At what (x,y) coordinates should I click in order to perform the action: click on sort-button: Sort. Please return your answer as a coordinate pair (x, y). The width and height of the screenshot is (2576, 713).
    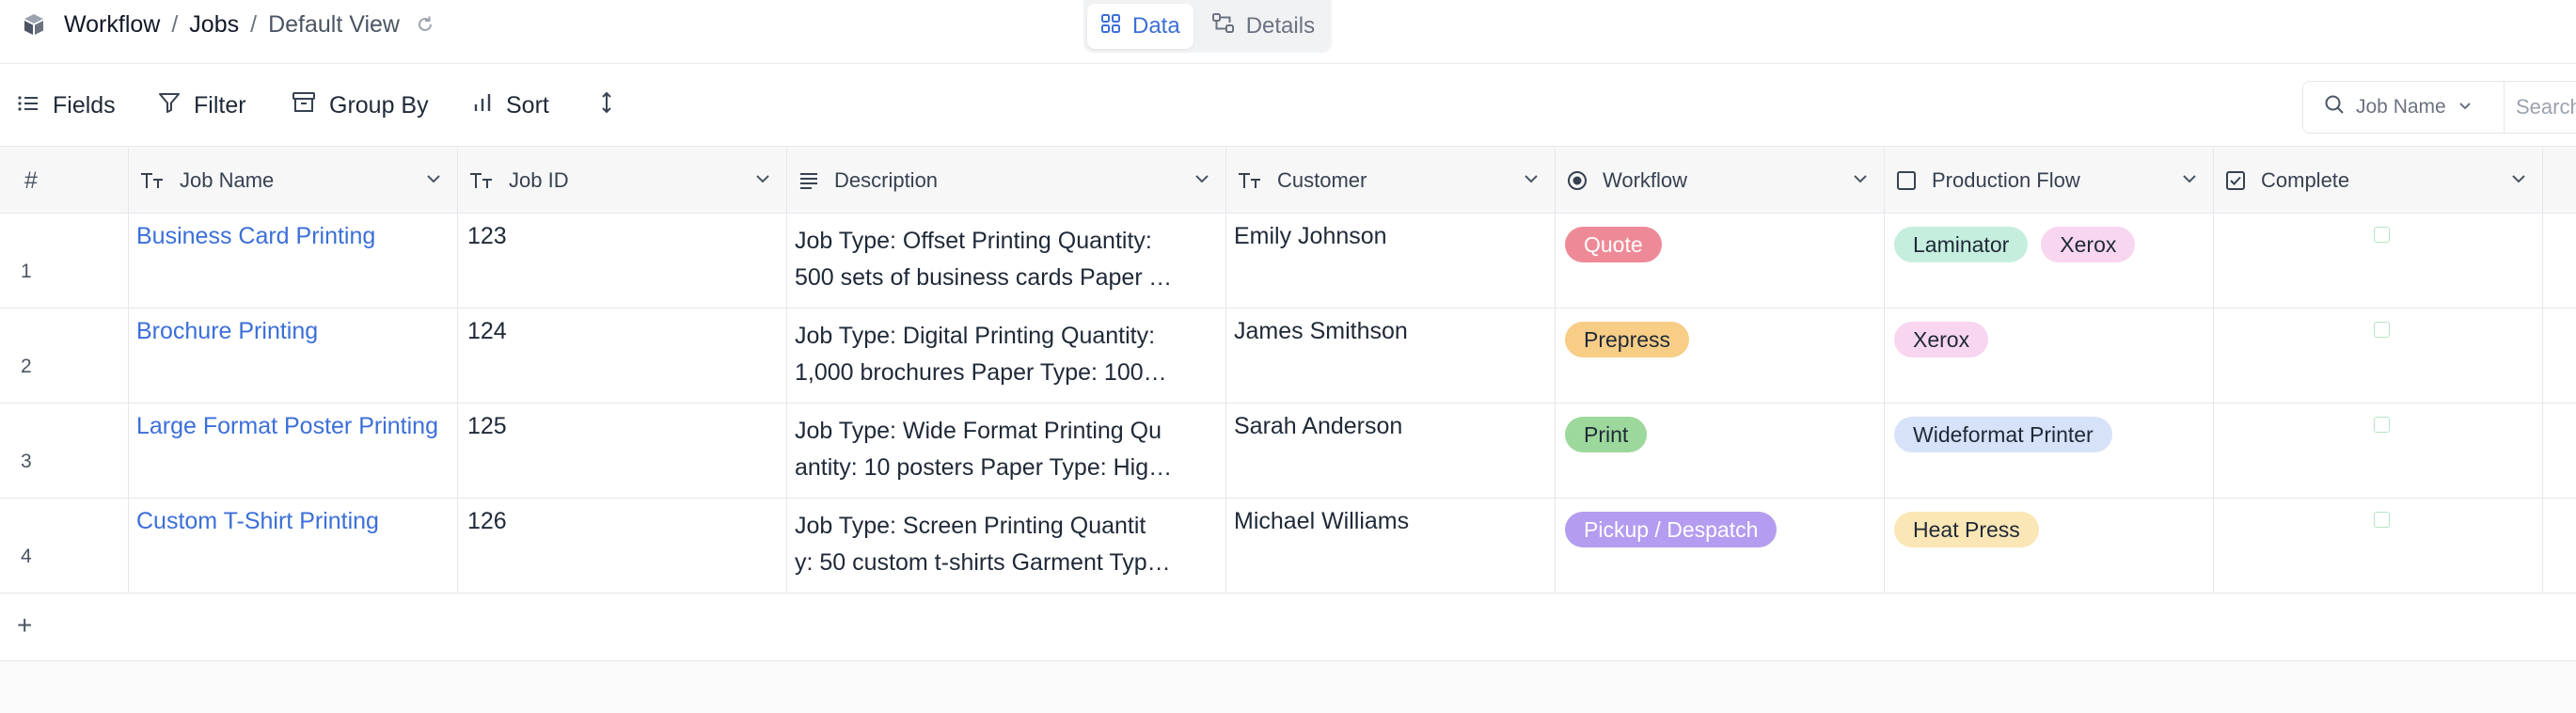
    Looking at the image, I should click on (510, 105).